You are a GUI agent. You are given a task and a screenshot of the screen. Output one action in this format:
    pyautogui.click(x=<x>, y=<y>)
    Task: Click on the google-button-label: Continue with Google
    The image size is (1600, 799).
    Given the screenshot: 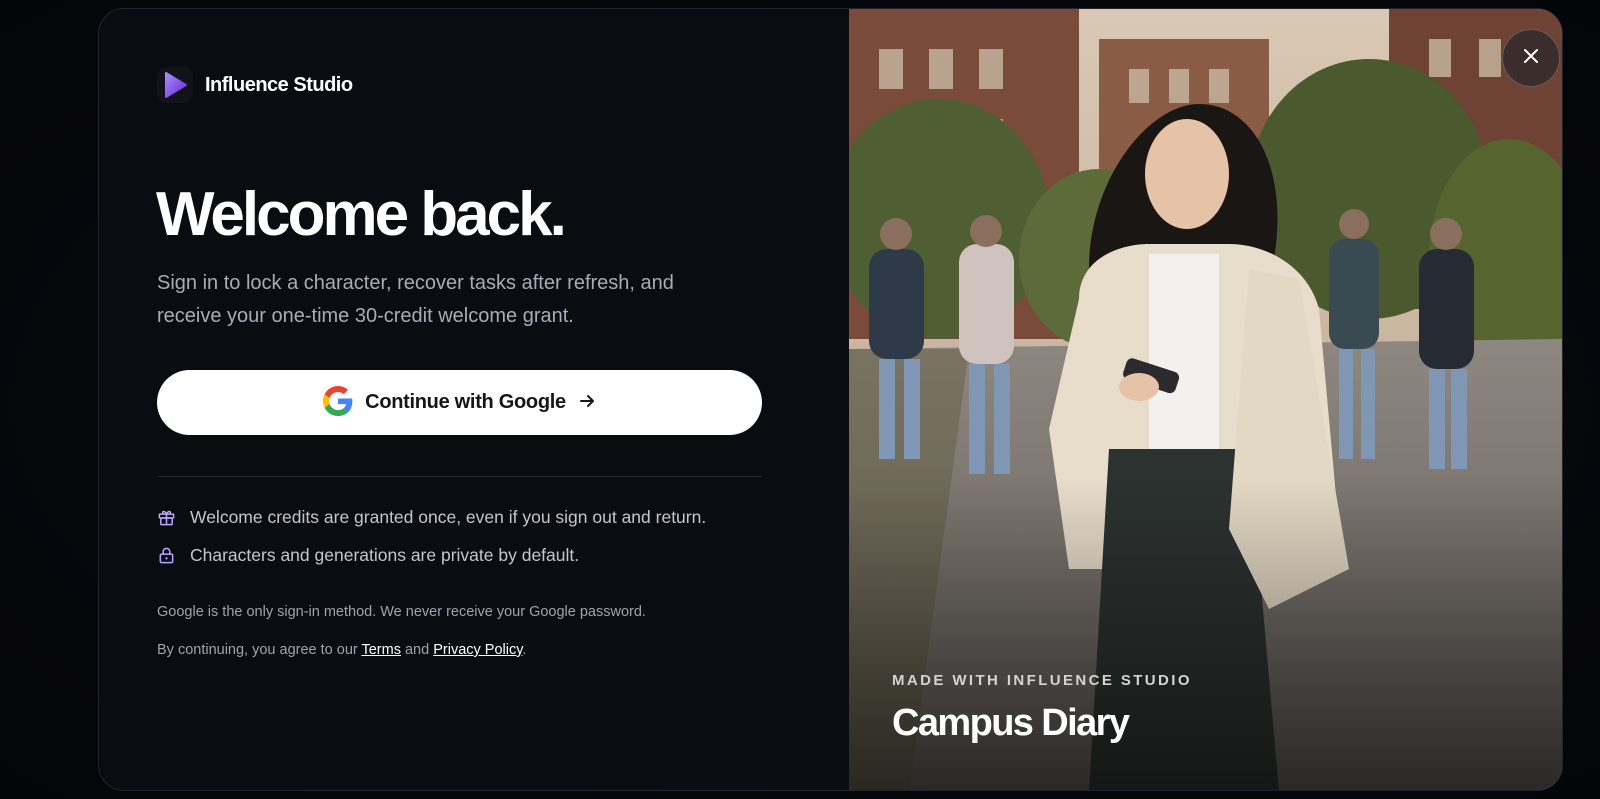 What is the action you would take?
    pyautogui.click(x=465, y=402)
    